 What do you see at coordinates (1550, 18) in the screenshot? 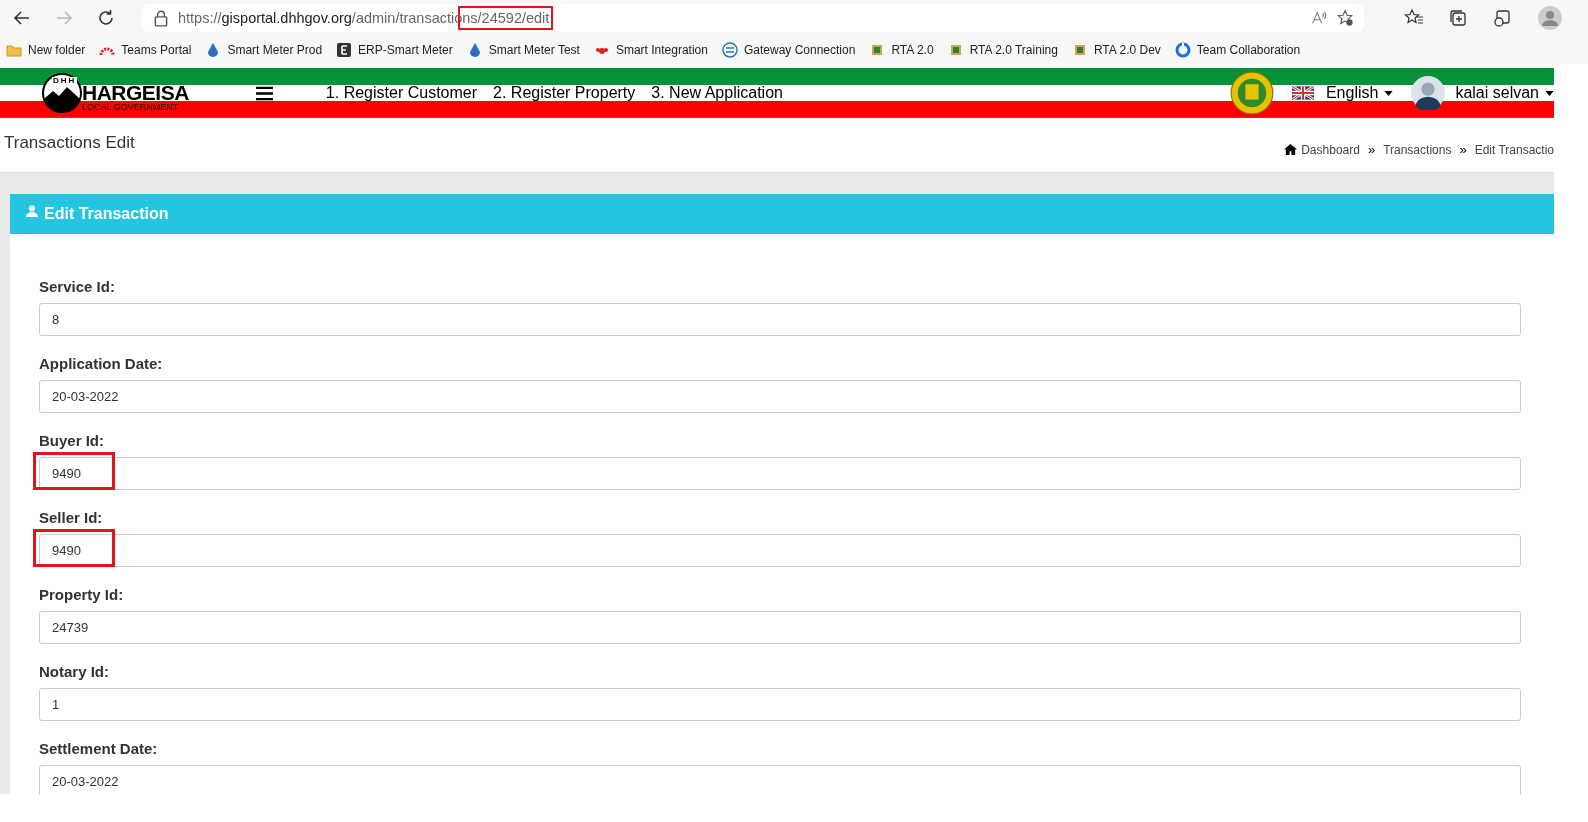
I see `profile-icon` at bounding box center [1550, 18].